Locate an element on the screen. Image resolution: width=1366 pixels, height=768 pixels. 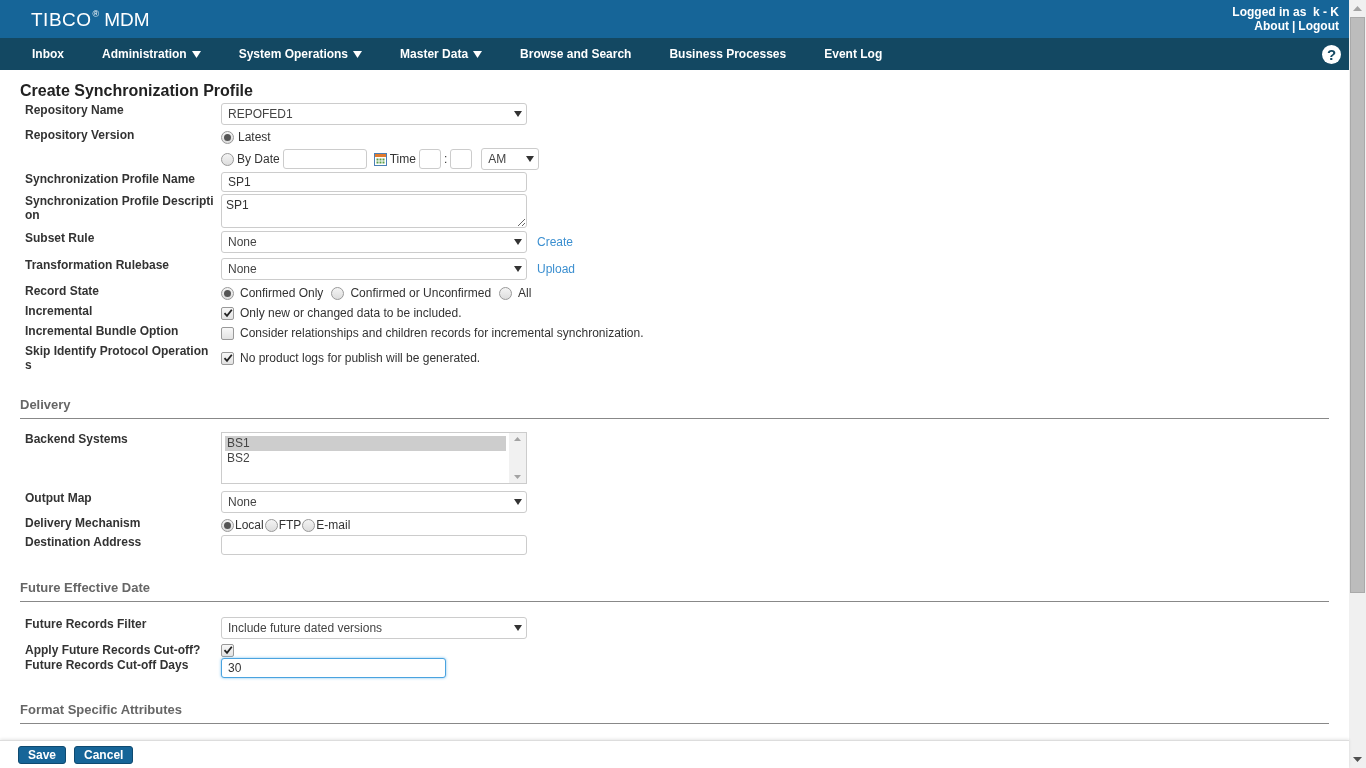
field-label: Subset Rule is located at coordinates (60, 238).